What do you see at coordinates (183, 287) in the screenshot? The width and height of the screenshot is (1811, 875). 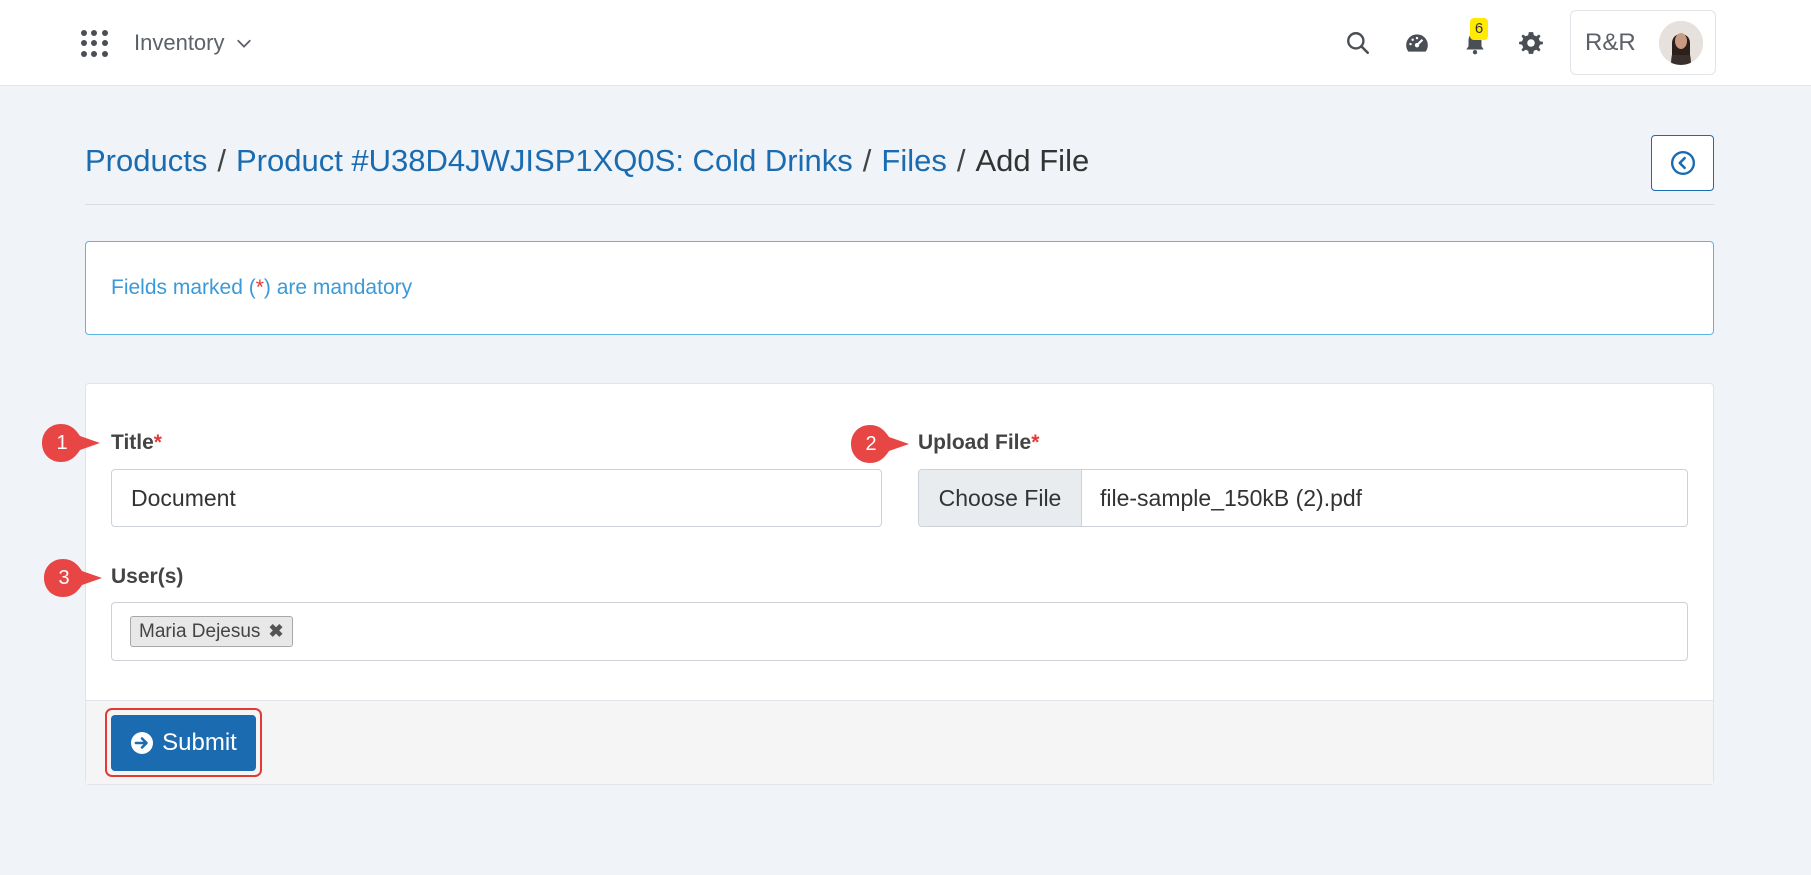 I see `alert-text-prefix: Fields marked (` at bounding box center [183, 287].